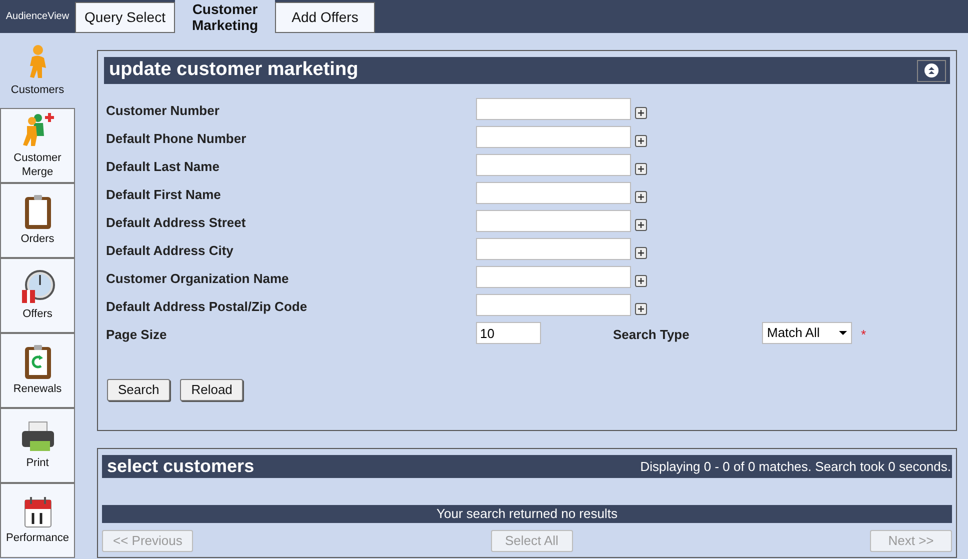  What do you see at coordinates (137, 335) in the screenshot?
I see `field-label: Page Size` at bounding box center [137, 335].